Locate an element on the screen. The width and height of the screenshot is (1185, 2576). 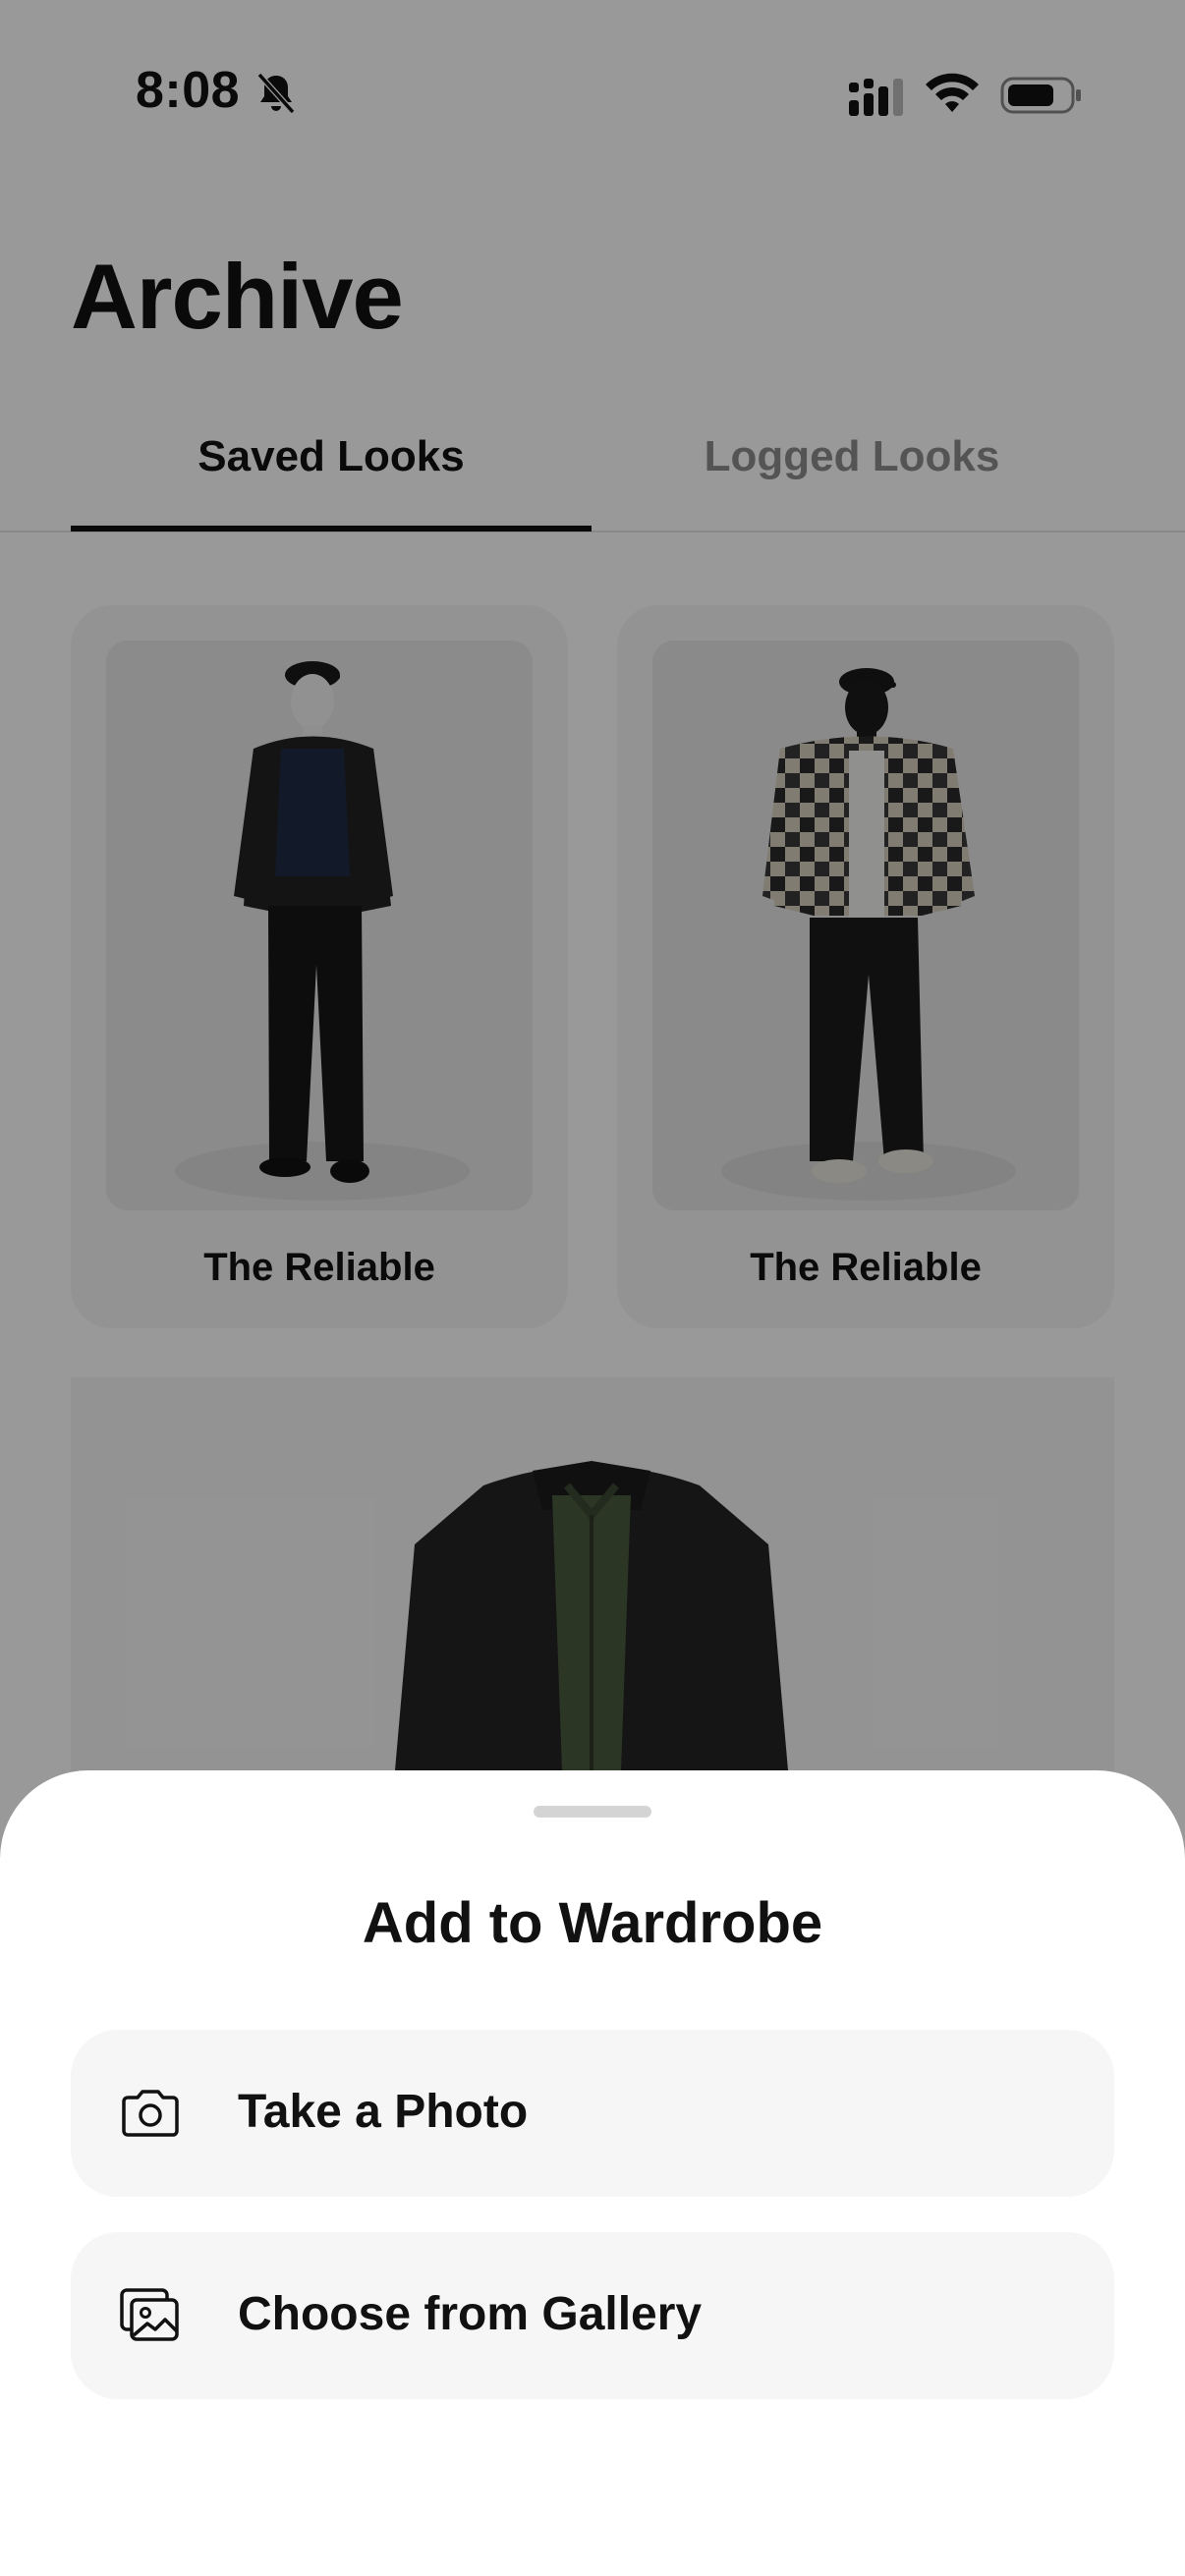
choose-gallery-label: Choose from Gallery is located at coordinates (471, 2314).